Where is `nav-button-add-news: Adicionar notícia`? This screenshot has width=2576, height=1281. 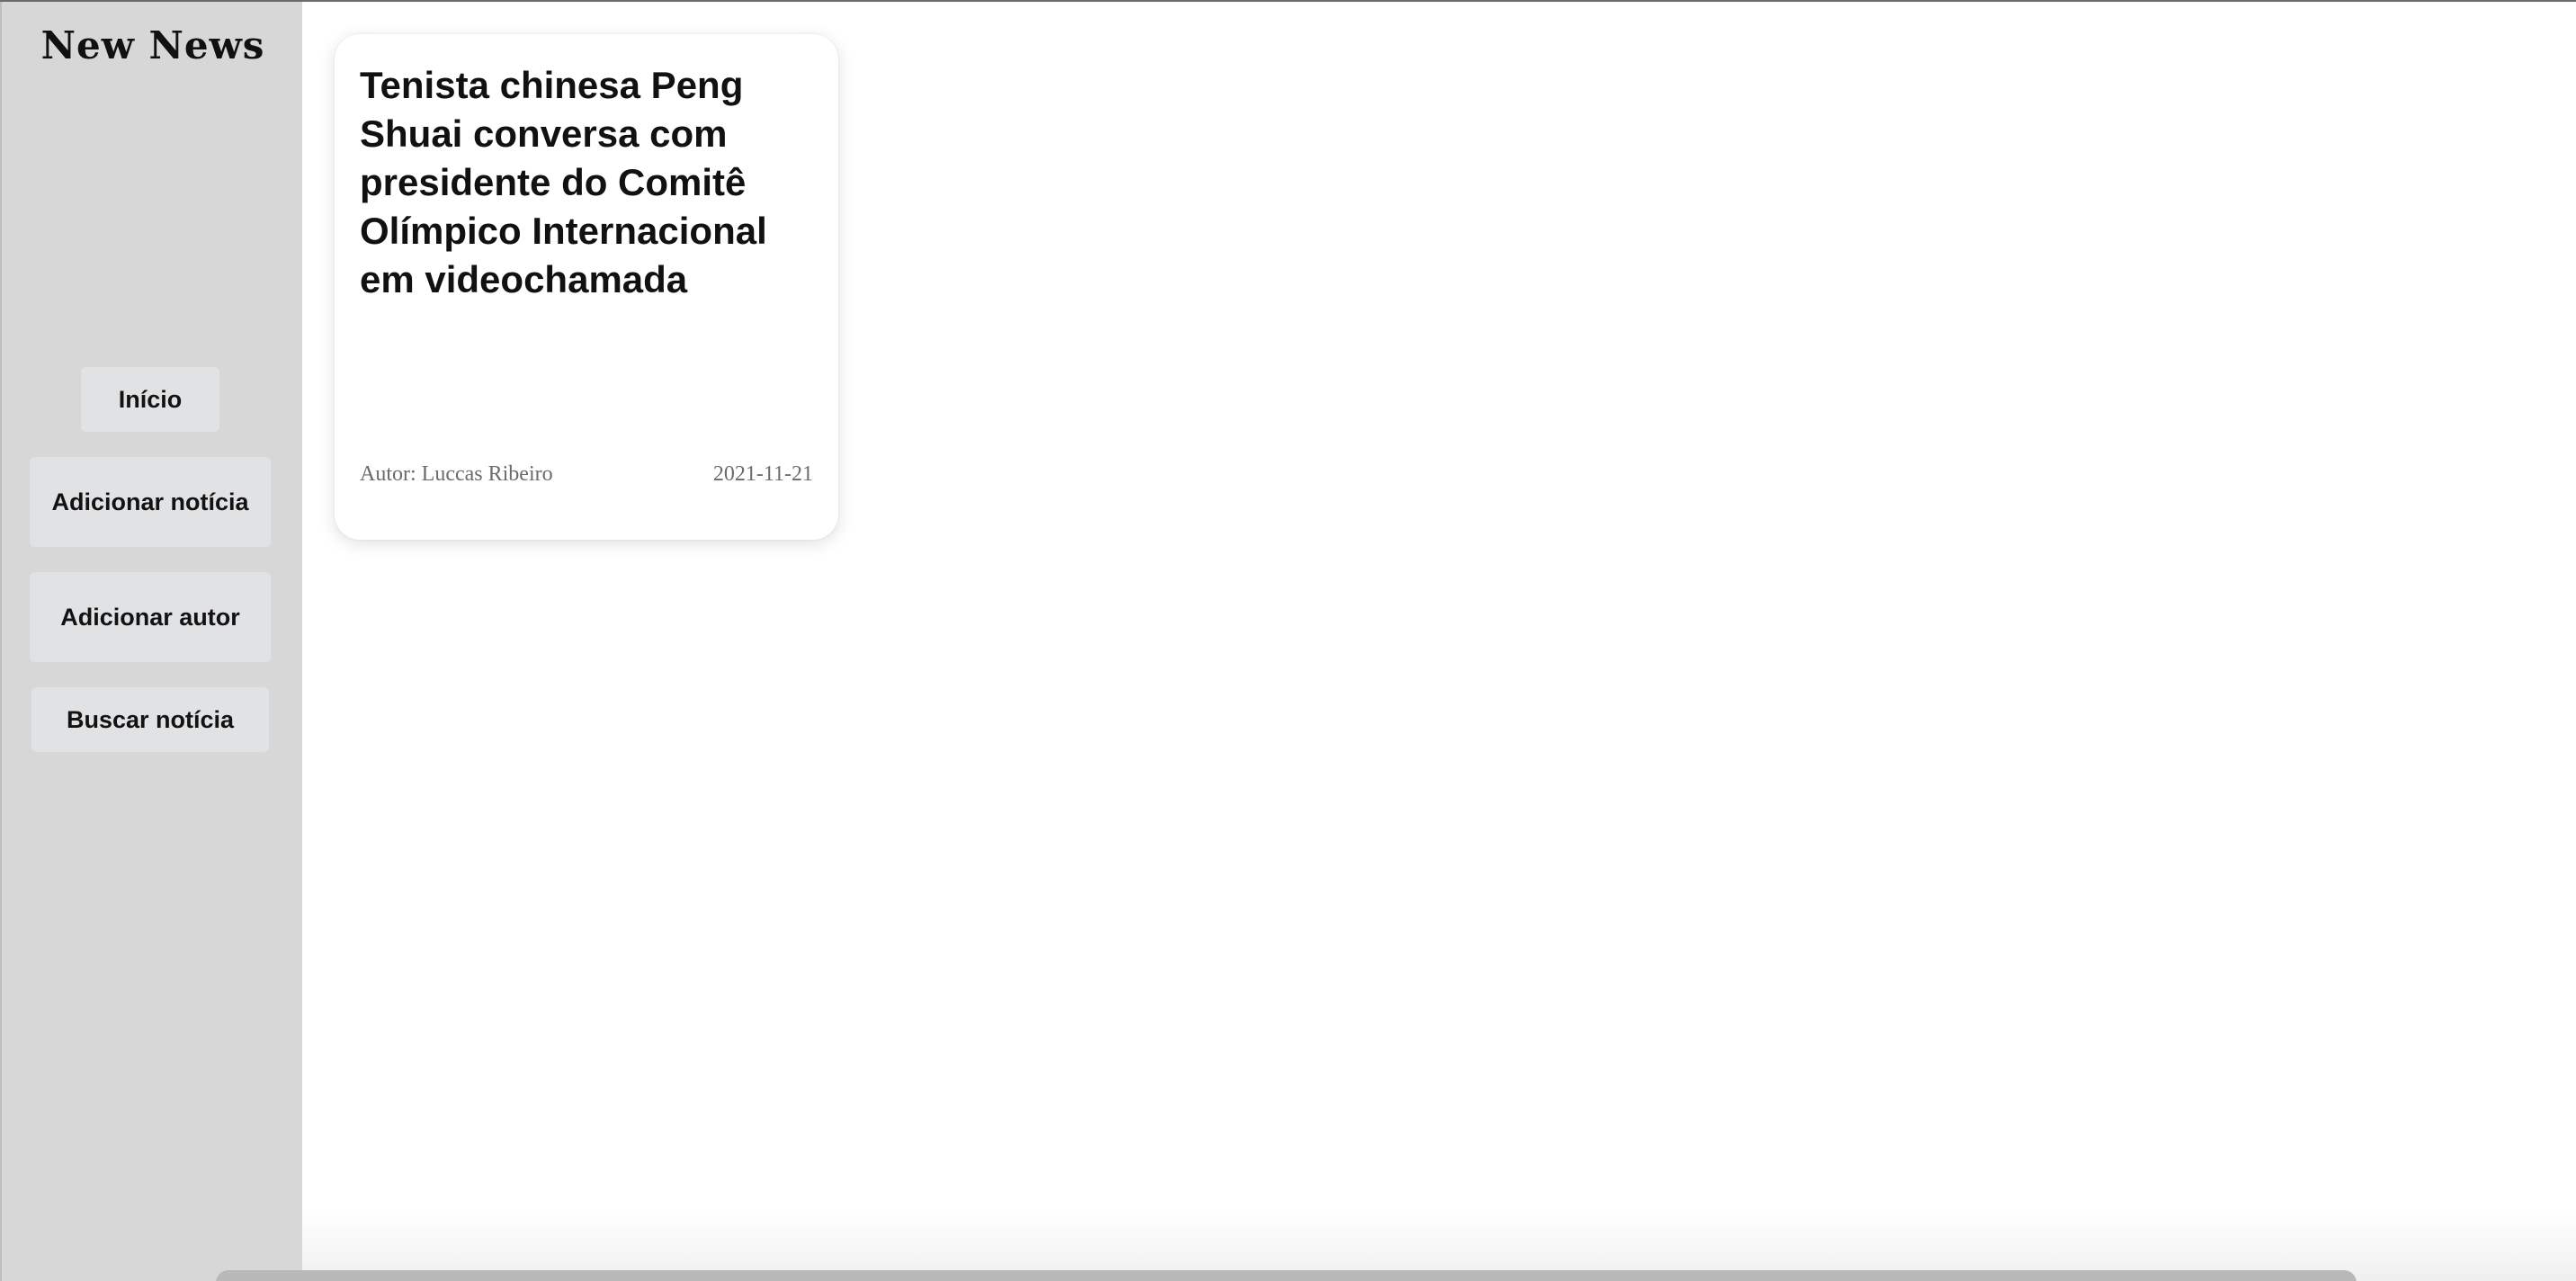 nav-button-add-news: Adicionar notícia is located at coordinates (150, 502).